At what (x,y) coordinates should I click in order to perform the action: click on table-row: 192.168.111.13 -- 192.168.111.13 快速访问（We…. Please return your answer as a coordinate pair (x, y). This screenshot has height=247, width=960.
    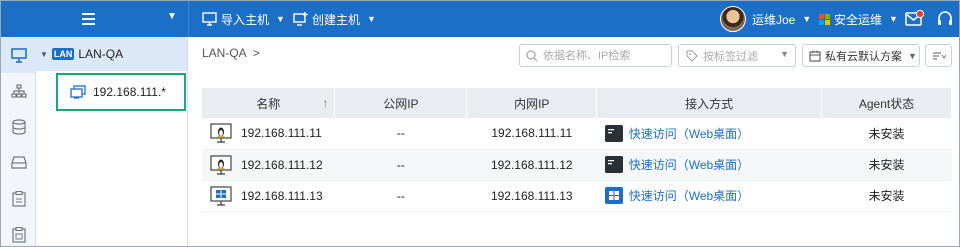
    Looking at the image, I should click on (577, 196).